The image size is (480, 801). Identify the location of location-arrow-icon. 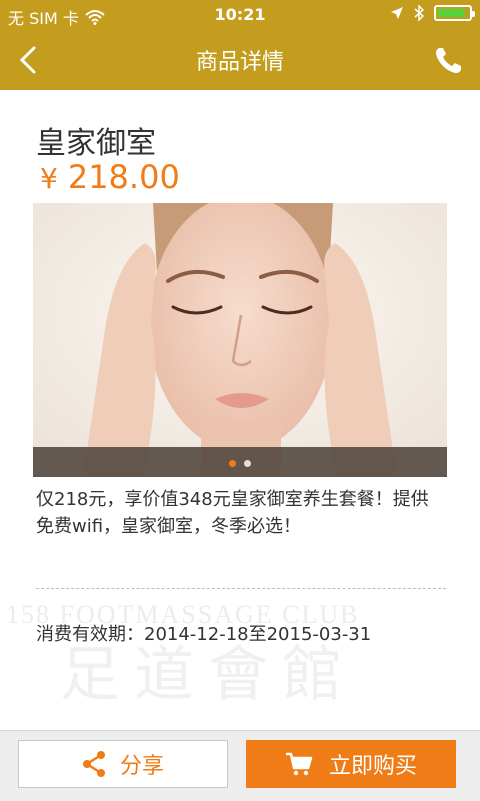
(397, 13).